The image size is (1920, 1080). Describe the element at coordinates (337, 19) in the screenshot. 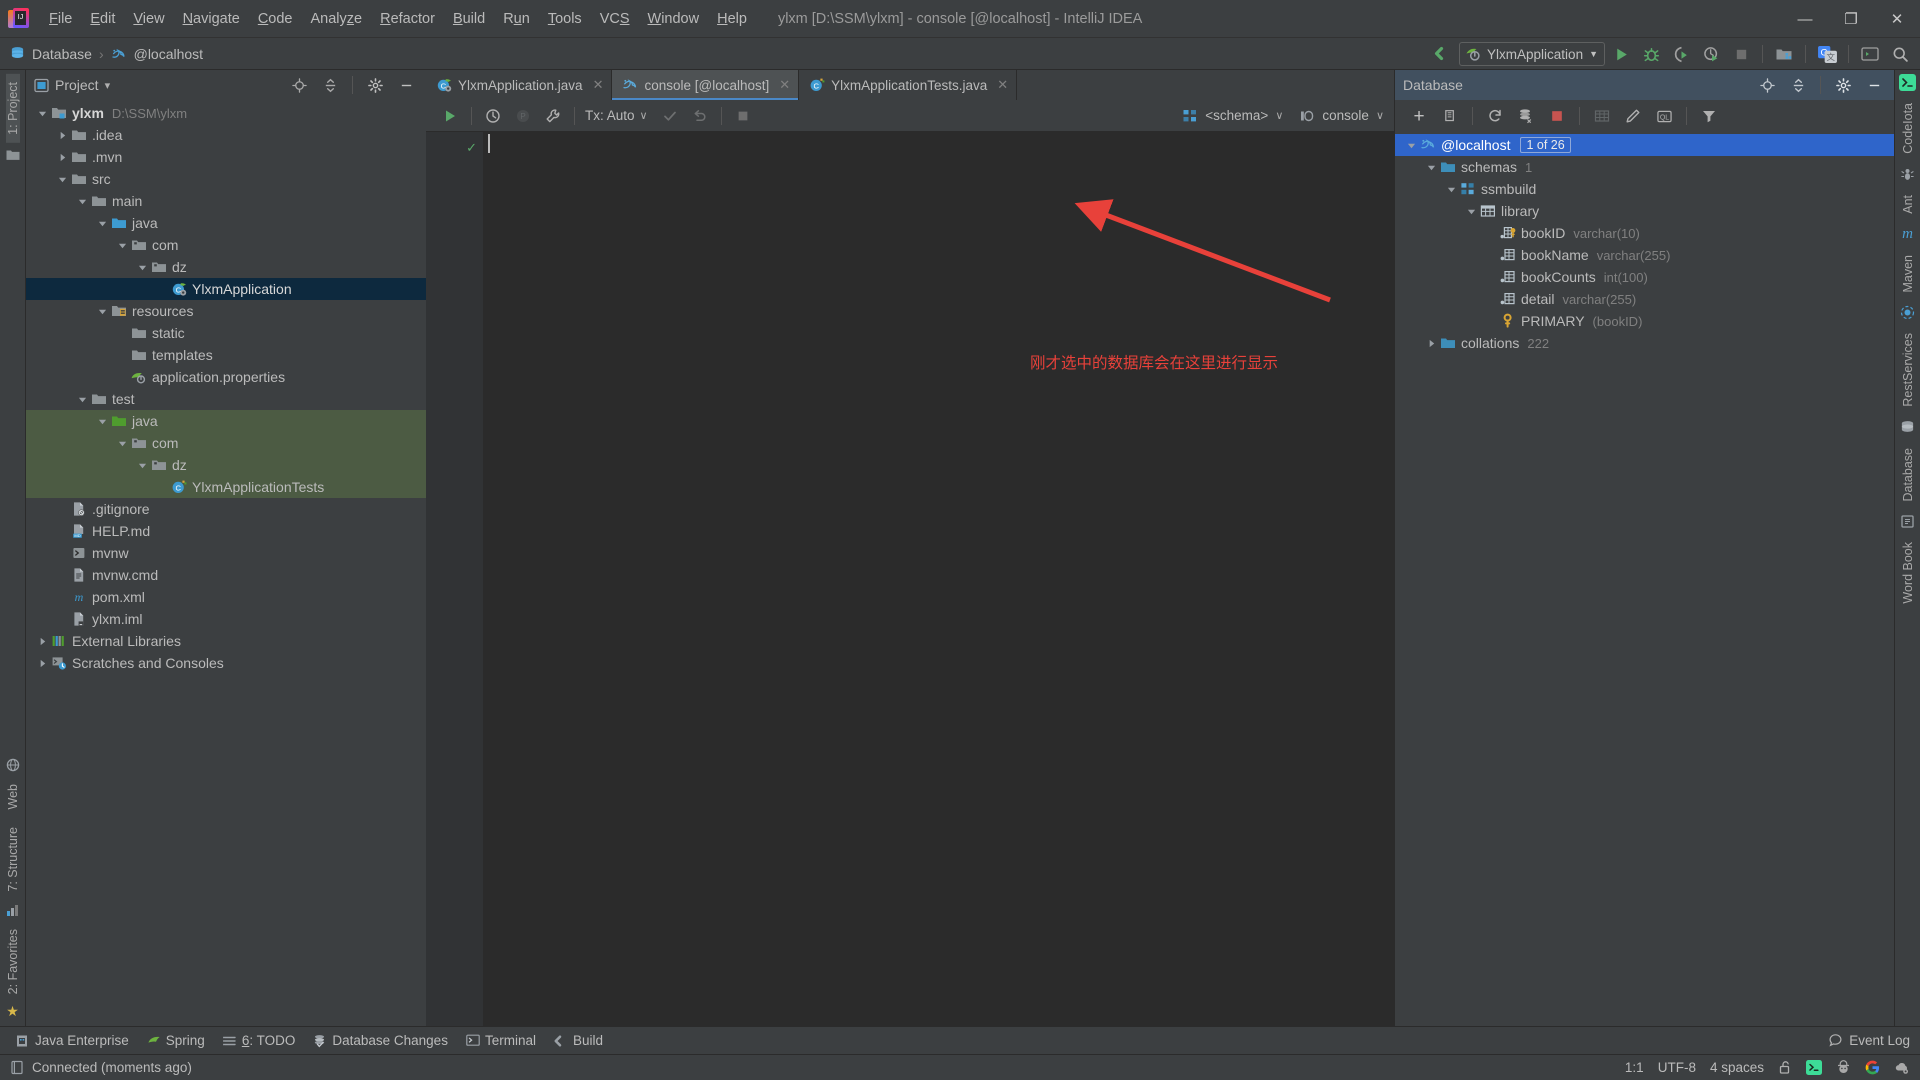

I see `menu-analyze: Analyze` at that location.